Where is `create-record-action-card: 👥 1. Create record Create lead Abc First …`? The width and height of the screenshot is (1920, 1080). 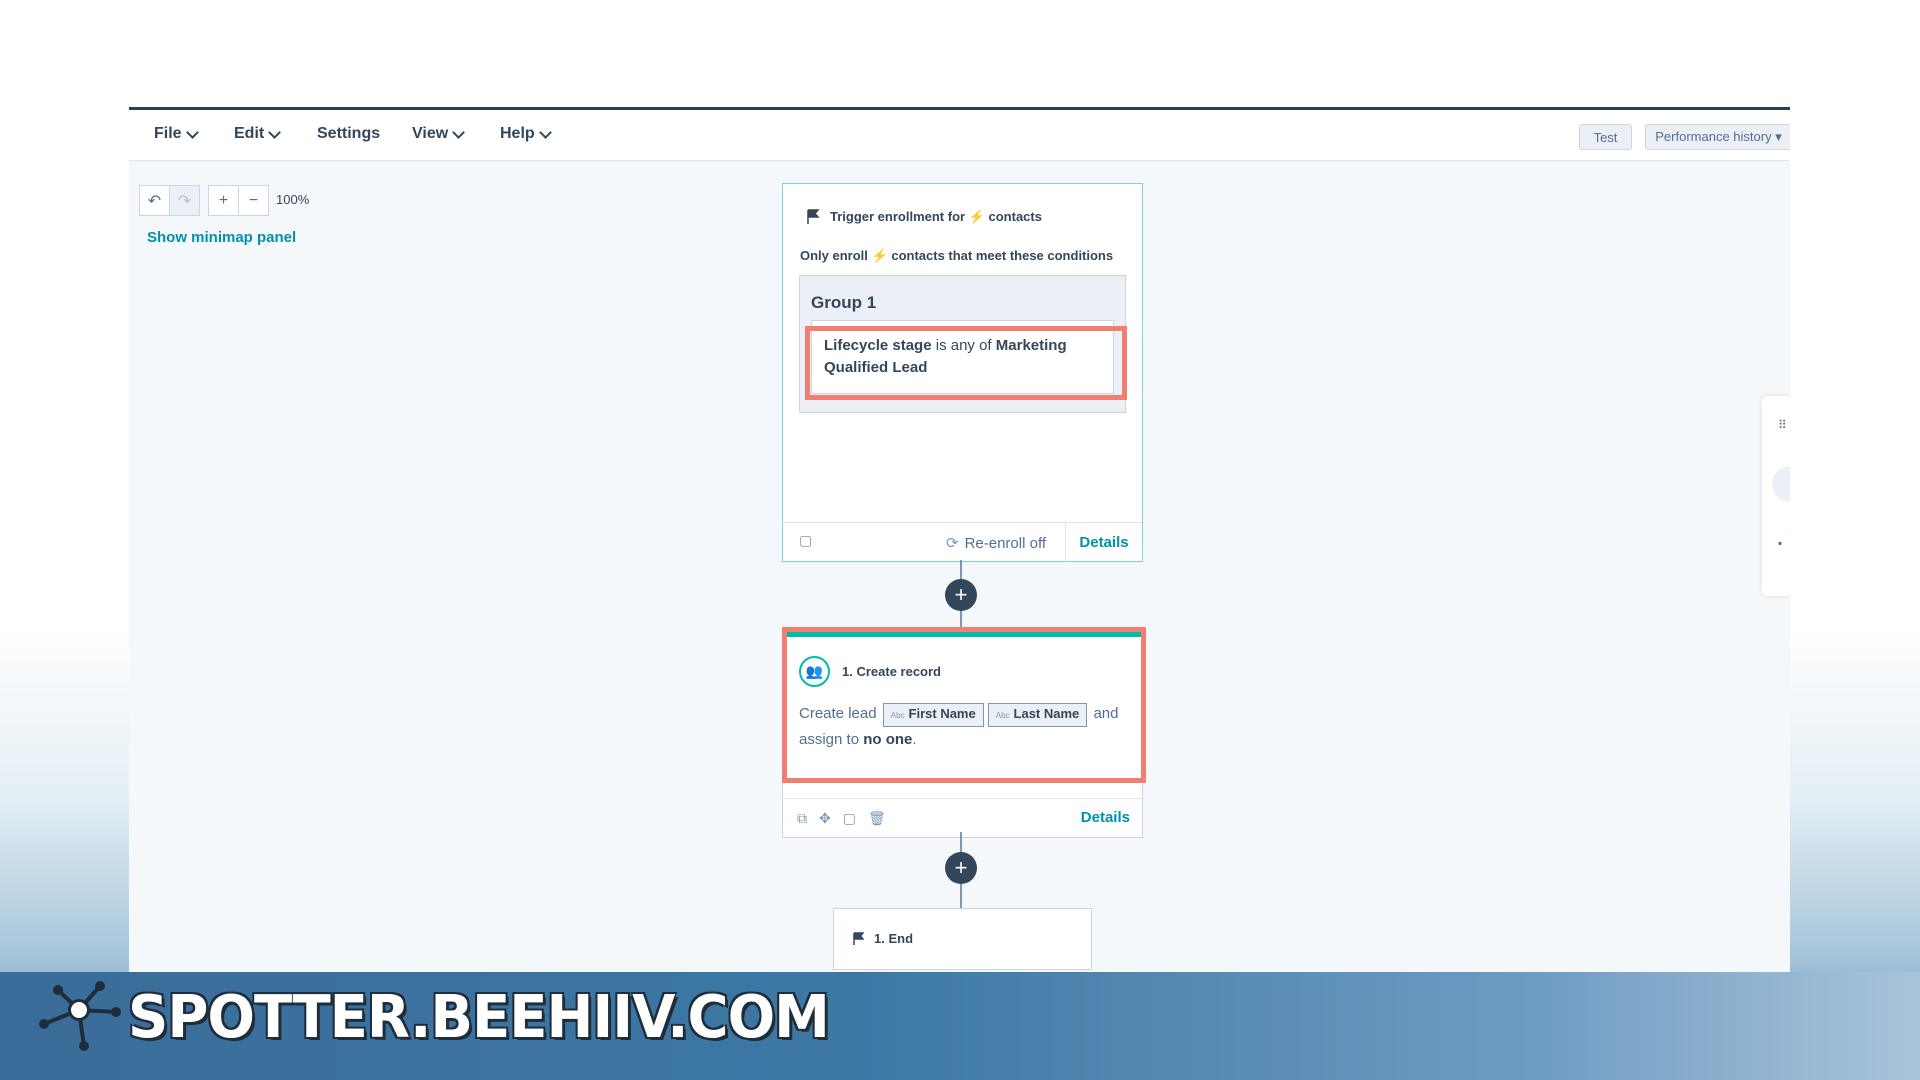 create-record-action-card: 👥 1. Create record Create lead Abc First … is located at coordinates (962, 735).